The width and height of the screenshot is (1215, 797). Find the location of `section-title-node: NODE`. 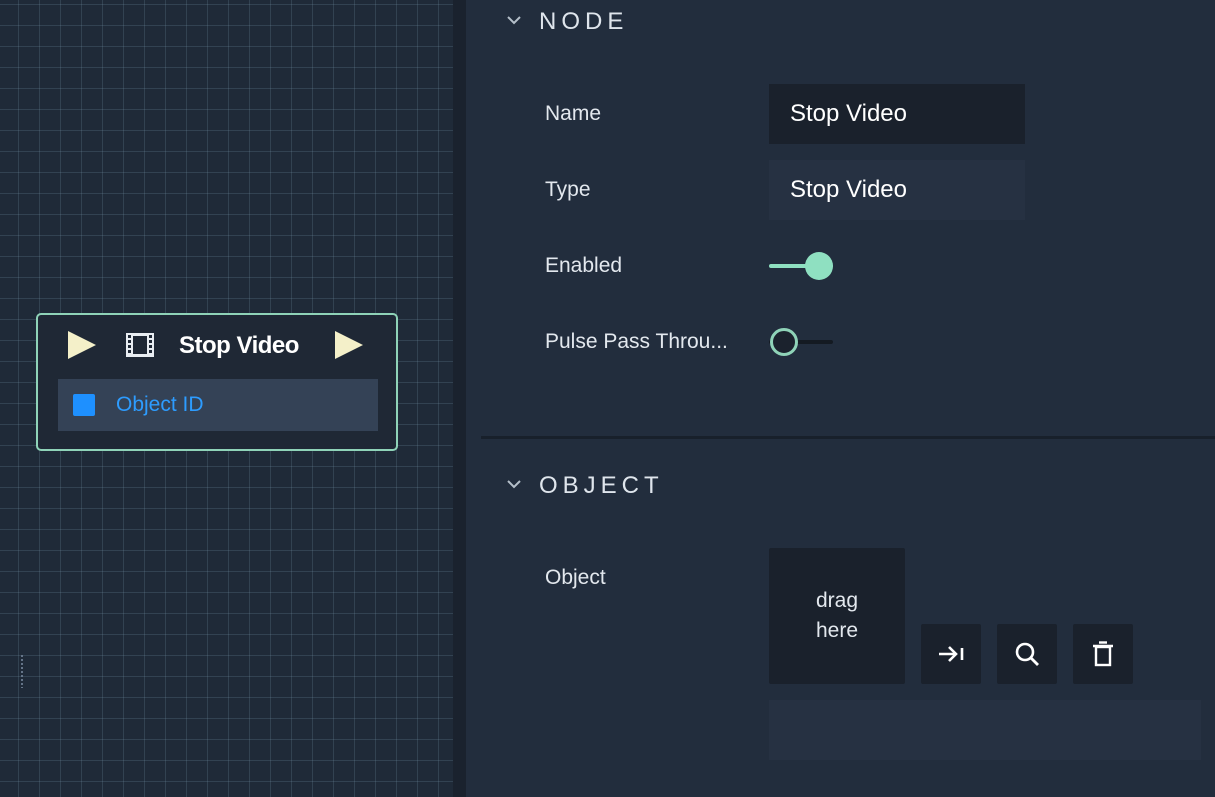

section-title-node: NODE is located at coordinates (584, 21).